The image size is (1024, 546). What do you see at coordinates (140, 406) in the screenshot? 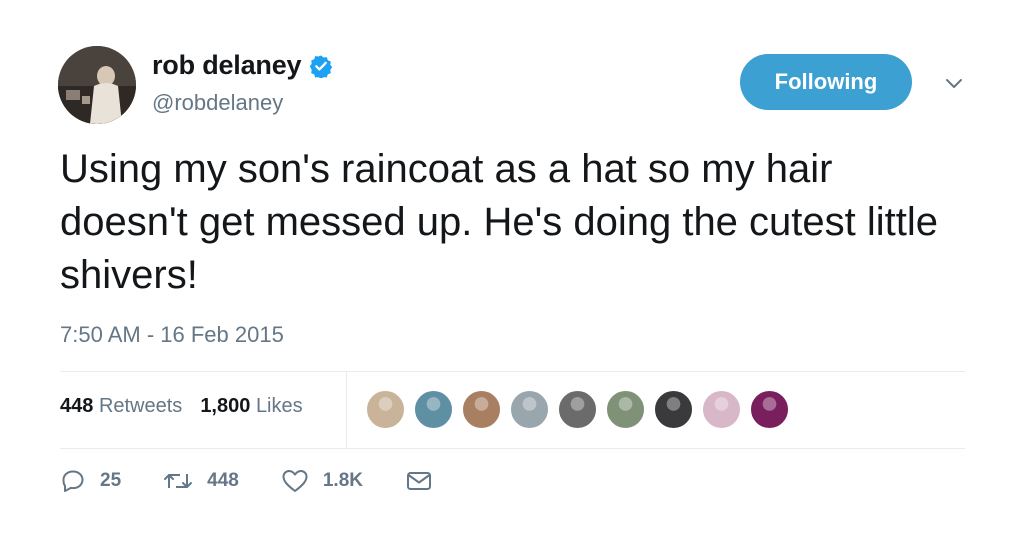
I see `retweets-stat-label: Retweets` at bounding box center [140, 406].